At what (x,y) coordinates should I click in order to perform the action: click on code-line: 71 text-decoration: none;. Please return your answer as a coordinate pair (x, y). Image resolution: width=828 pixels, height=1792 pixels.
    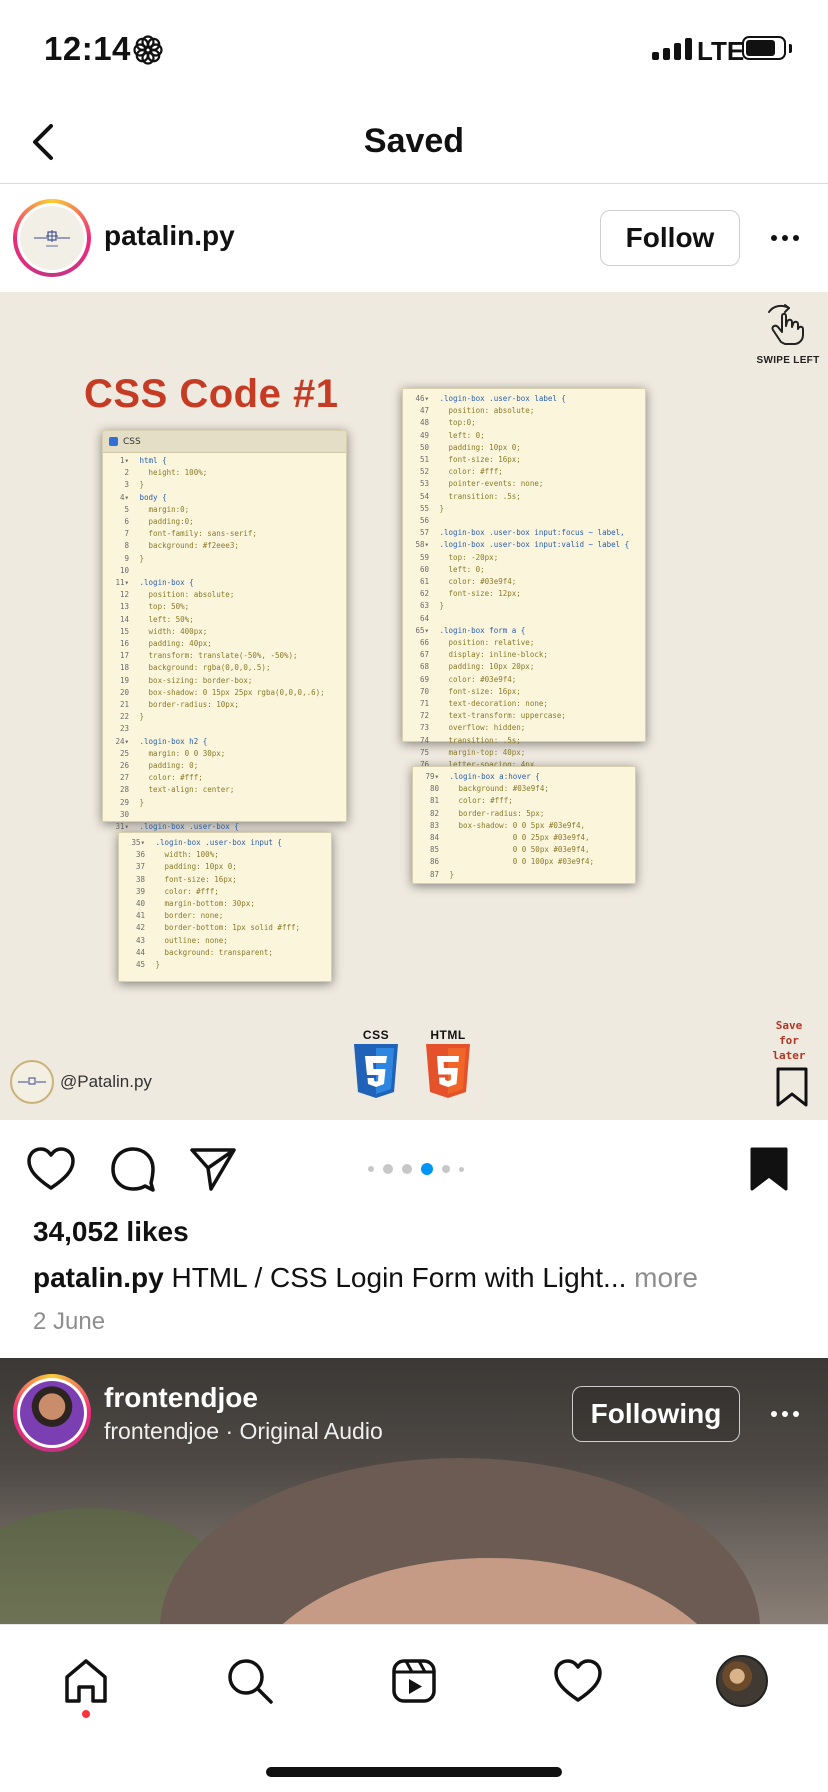
    Looking at the image, I should click on (483, 704).